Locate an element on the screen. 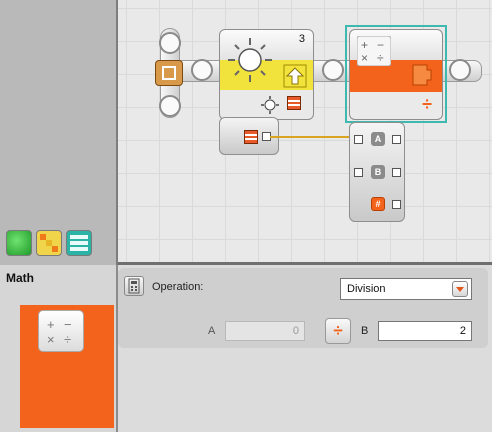 This screenshot has height=432, width=492. math-block: + − × ÷ ÷ is located at coordinates (396, 74).